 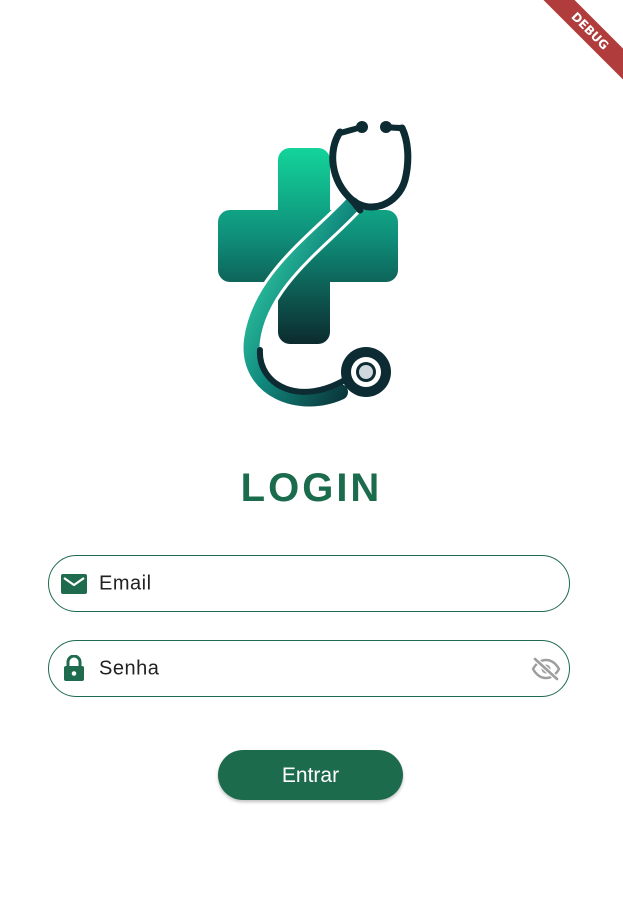 I want to click on email-icon, so click(x=74, y=584).